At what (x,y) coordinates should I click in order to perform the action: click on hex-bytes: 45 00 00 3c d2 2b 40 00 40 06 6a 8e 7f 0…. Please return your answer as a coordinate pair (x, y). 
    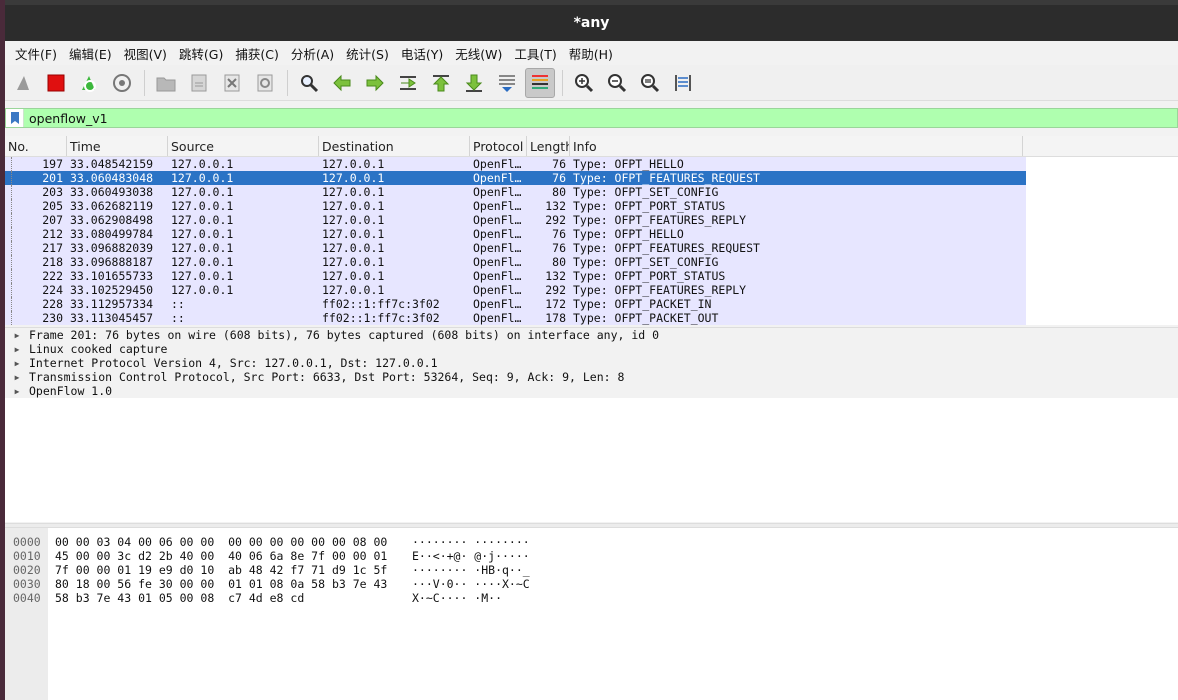
    Looking at the image, I should click on (221, 556).